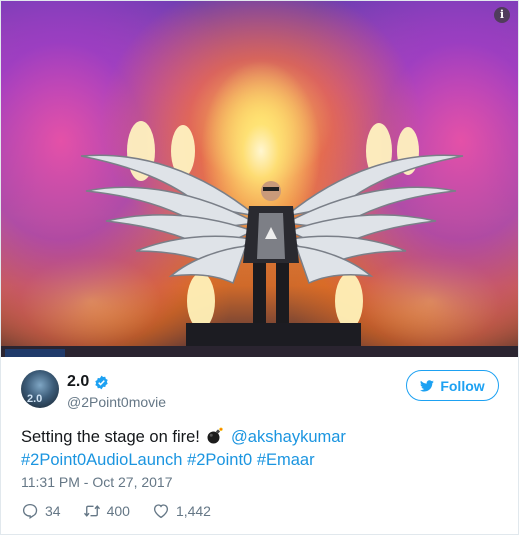  Describe the element at coordinates (427, 385) in the screenshot. I see `bird-icon` at that location.